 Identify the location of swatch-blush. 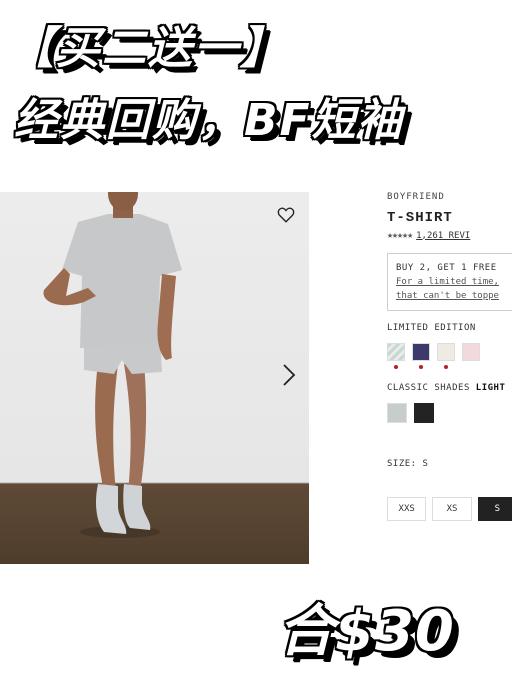
(471, 352).